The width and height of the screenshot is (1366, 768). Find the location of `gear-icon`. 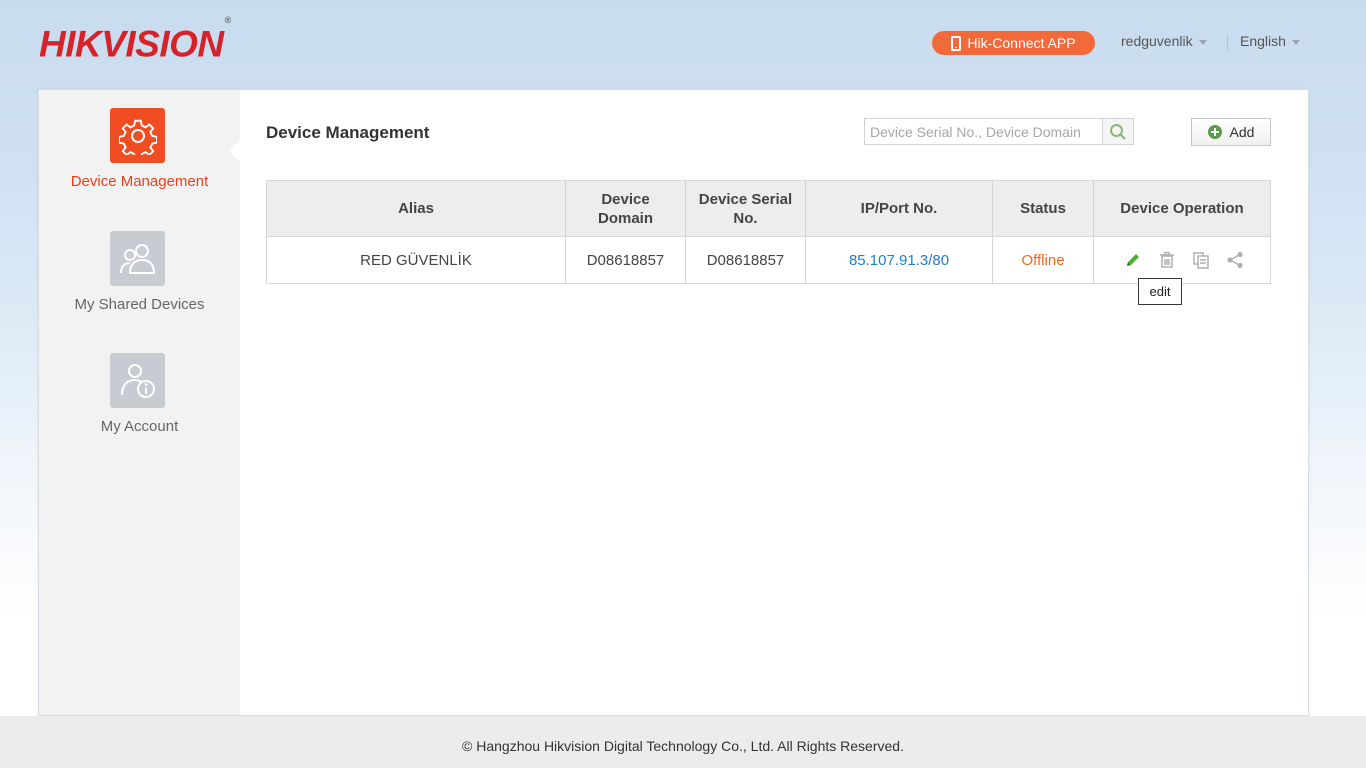

gear-icon is located at coordinates (137, 135).